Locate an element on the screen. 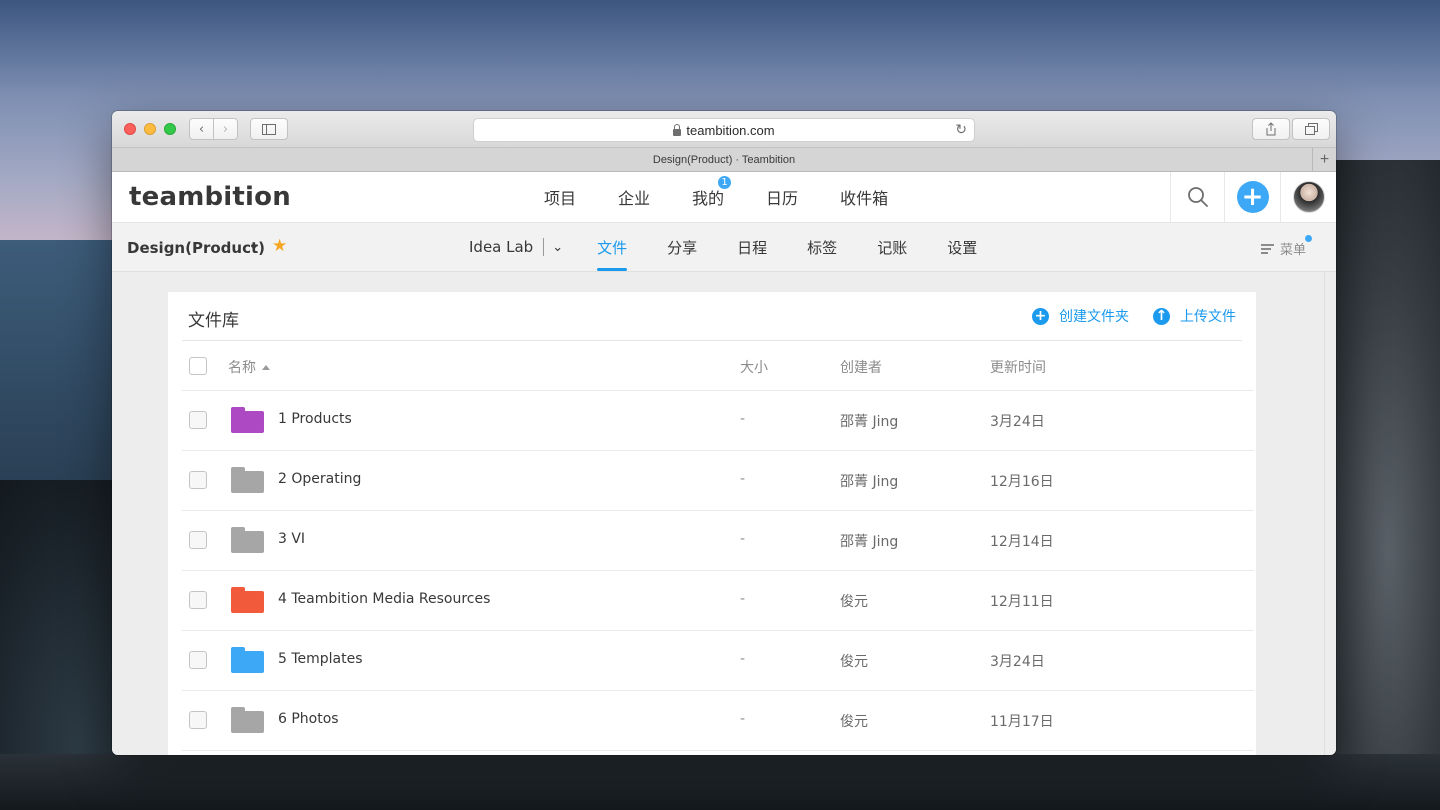  menu-button: 菜单 is located at coordinates (1286, 246).